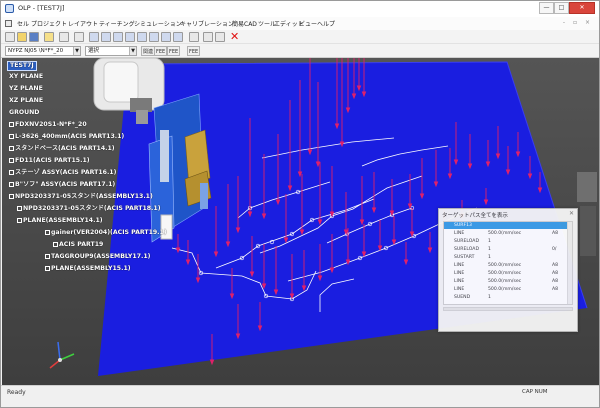  Describe the element at coordinates (66, 137) in the screenshot. I see `tree-item: L-3626_400mm(ACIS PART13.1)` at that location.